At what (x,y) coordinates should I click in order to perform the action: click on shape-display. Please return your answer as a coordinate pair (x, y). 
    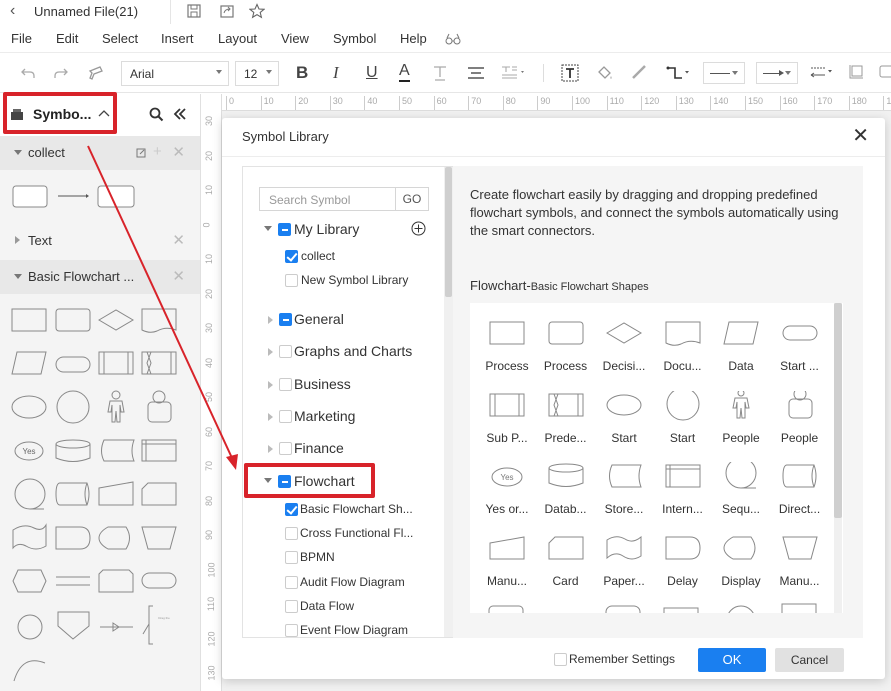
    Looking at the image, I should click on (114, 538).